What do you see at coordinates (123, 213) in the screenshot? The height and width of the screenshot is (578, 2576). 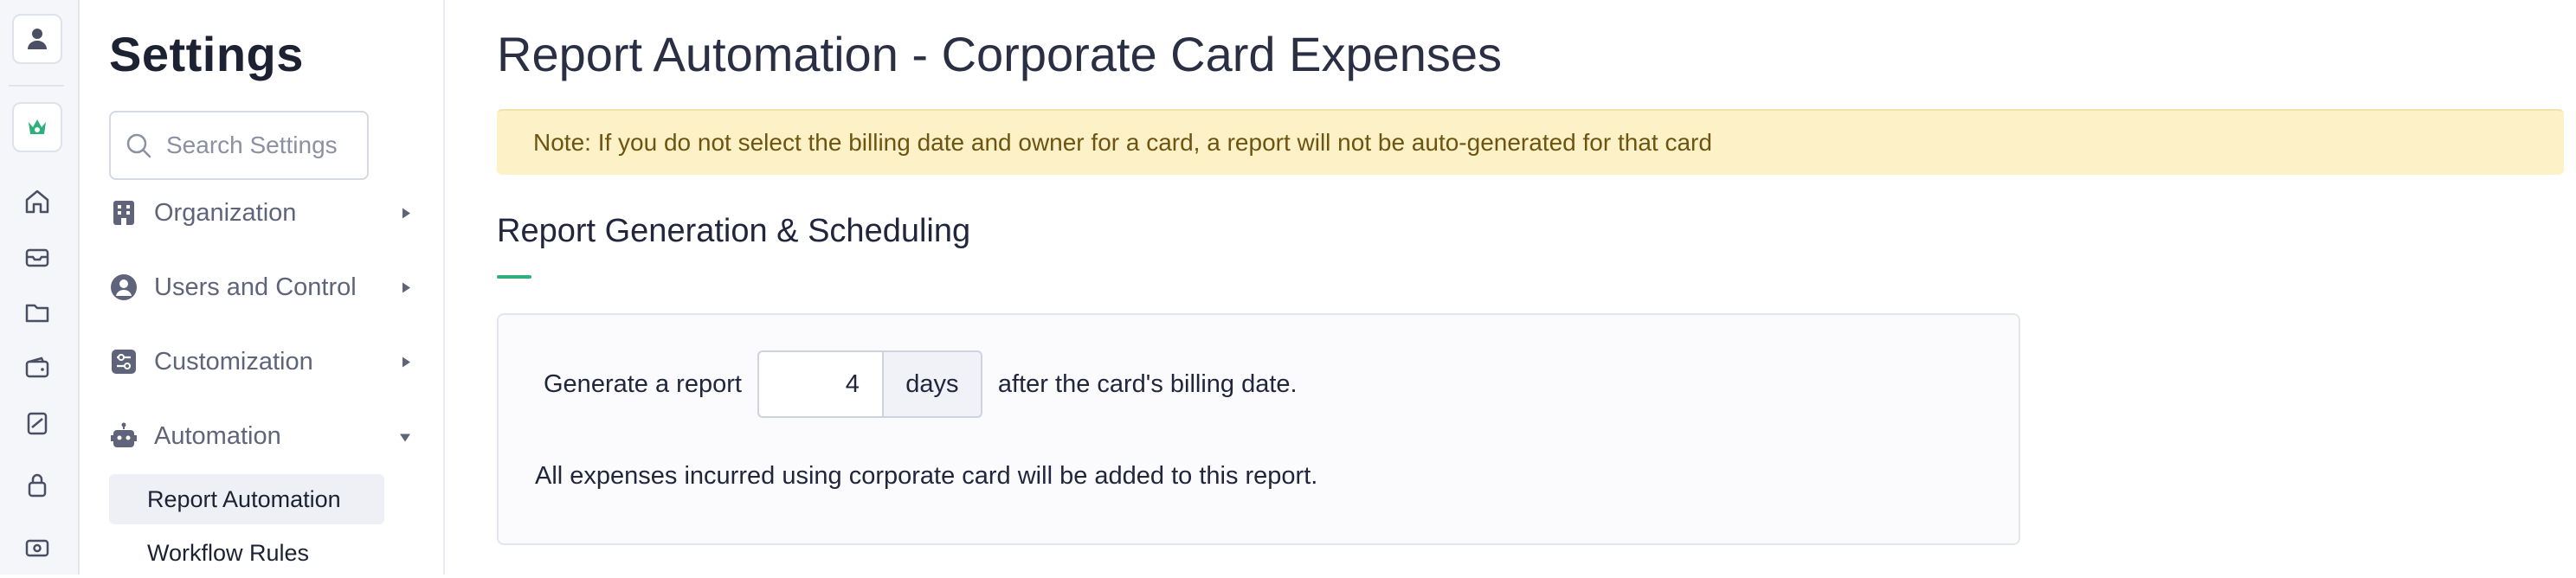 I see `building-icon` at bounding box center [123, 213].